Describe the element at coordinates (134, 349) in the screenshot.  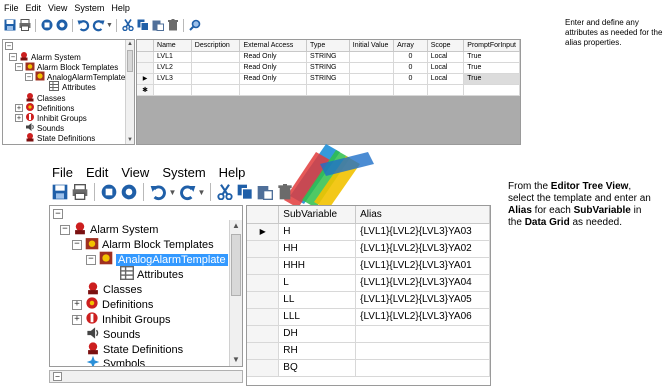
I see `tree-item-state-definitions: State Definitions` at that location.